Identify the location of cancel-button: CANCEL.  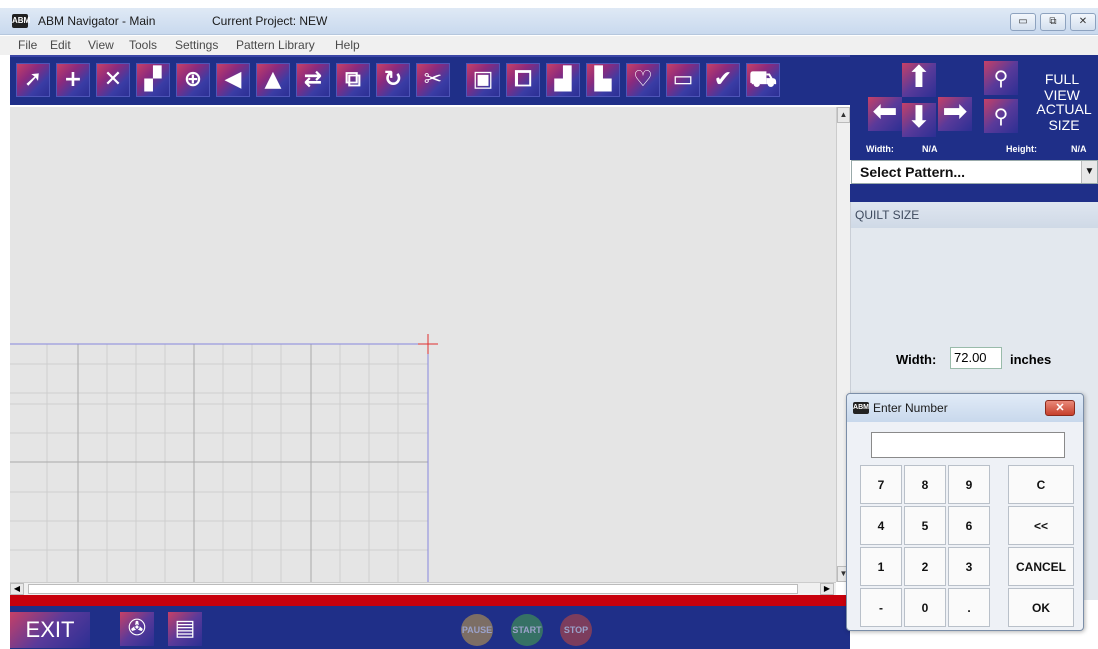
(1041, 566).